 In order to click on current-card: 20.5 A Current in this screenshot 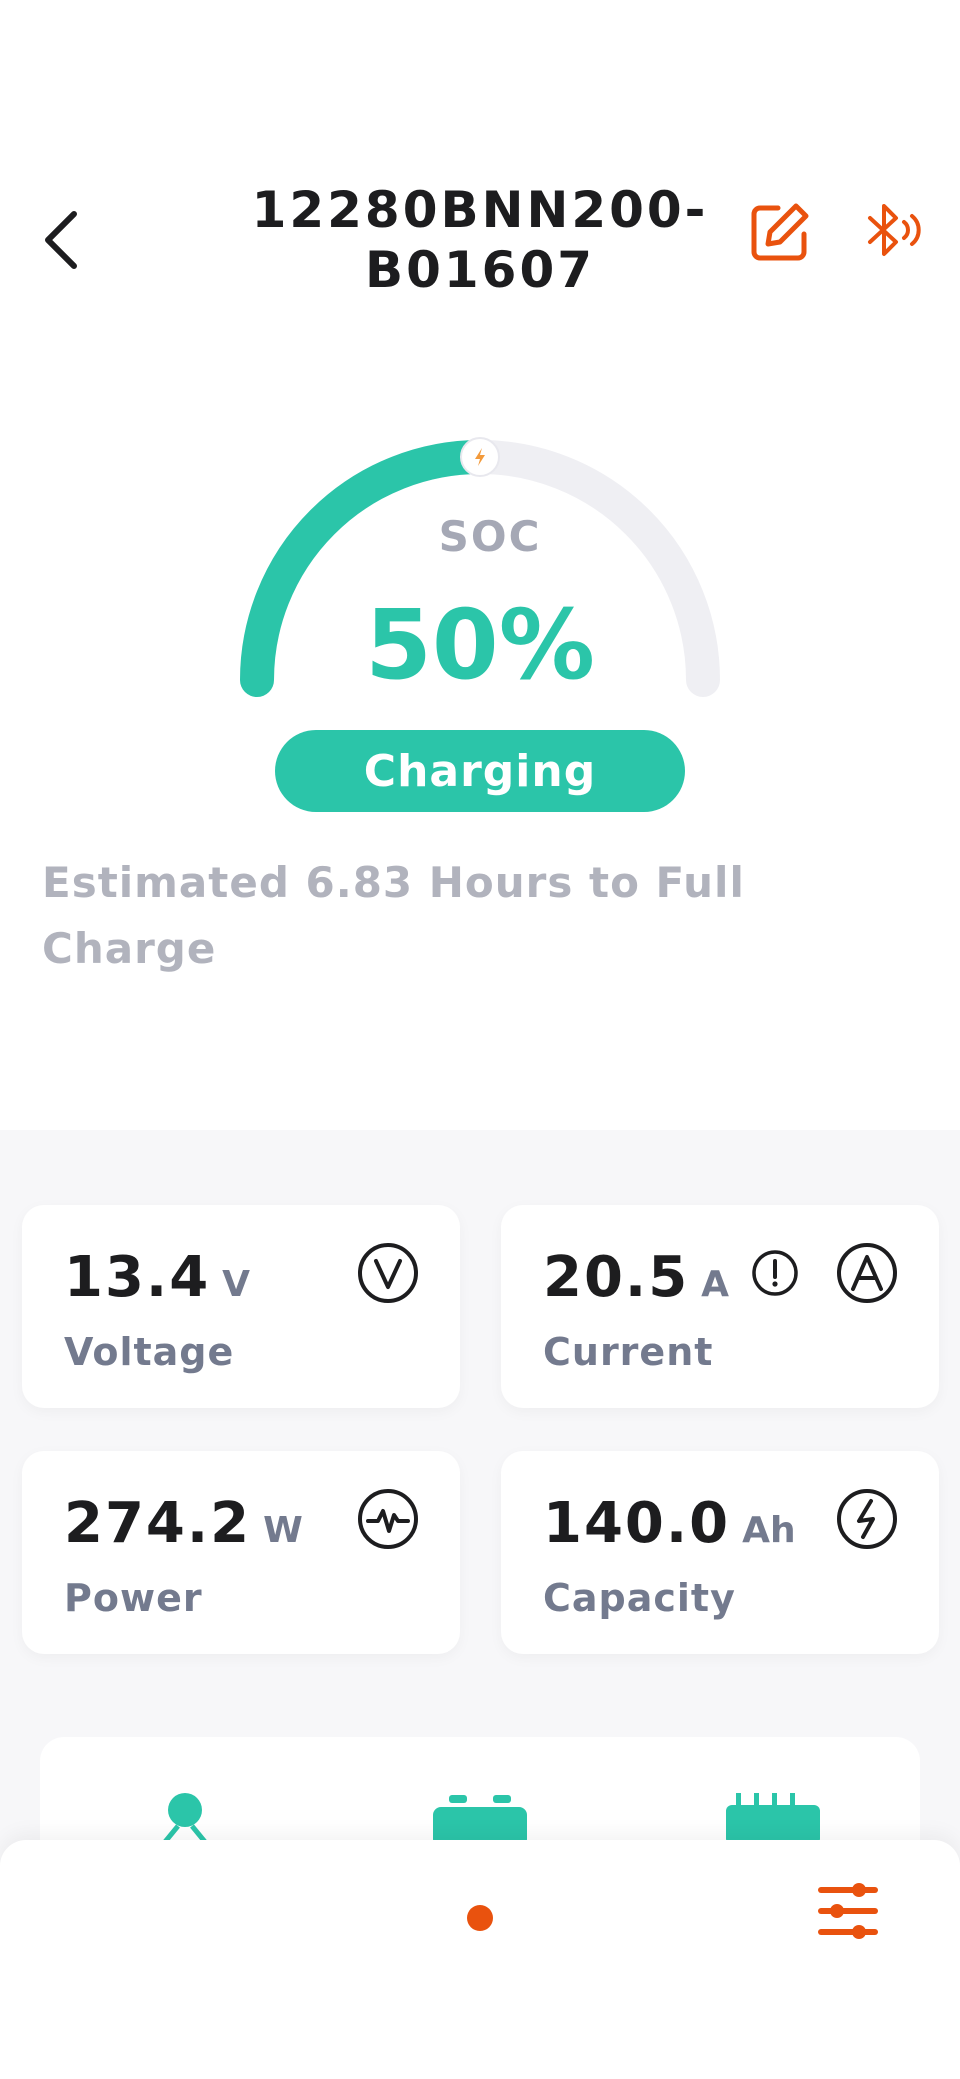, I will do `click(720, 1306)`.